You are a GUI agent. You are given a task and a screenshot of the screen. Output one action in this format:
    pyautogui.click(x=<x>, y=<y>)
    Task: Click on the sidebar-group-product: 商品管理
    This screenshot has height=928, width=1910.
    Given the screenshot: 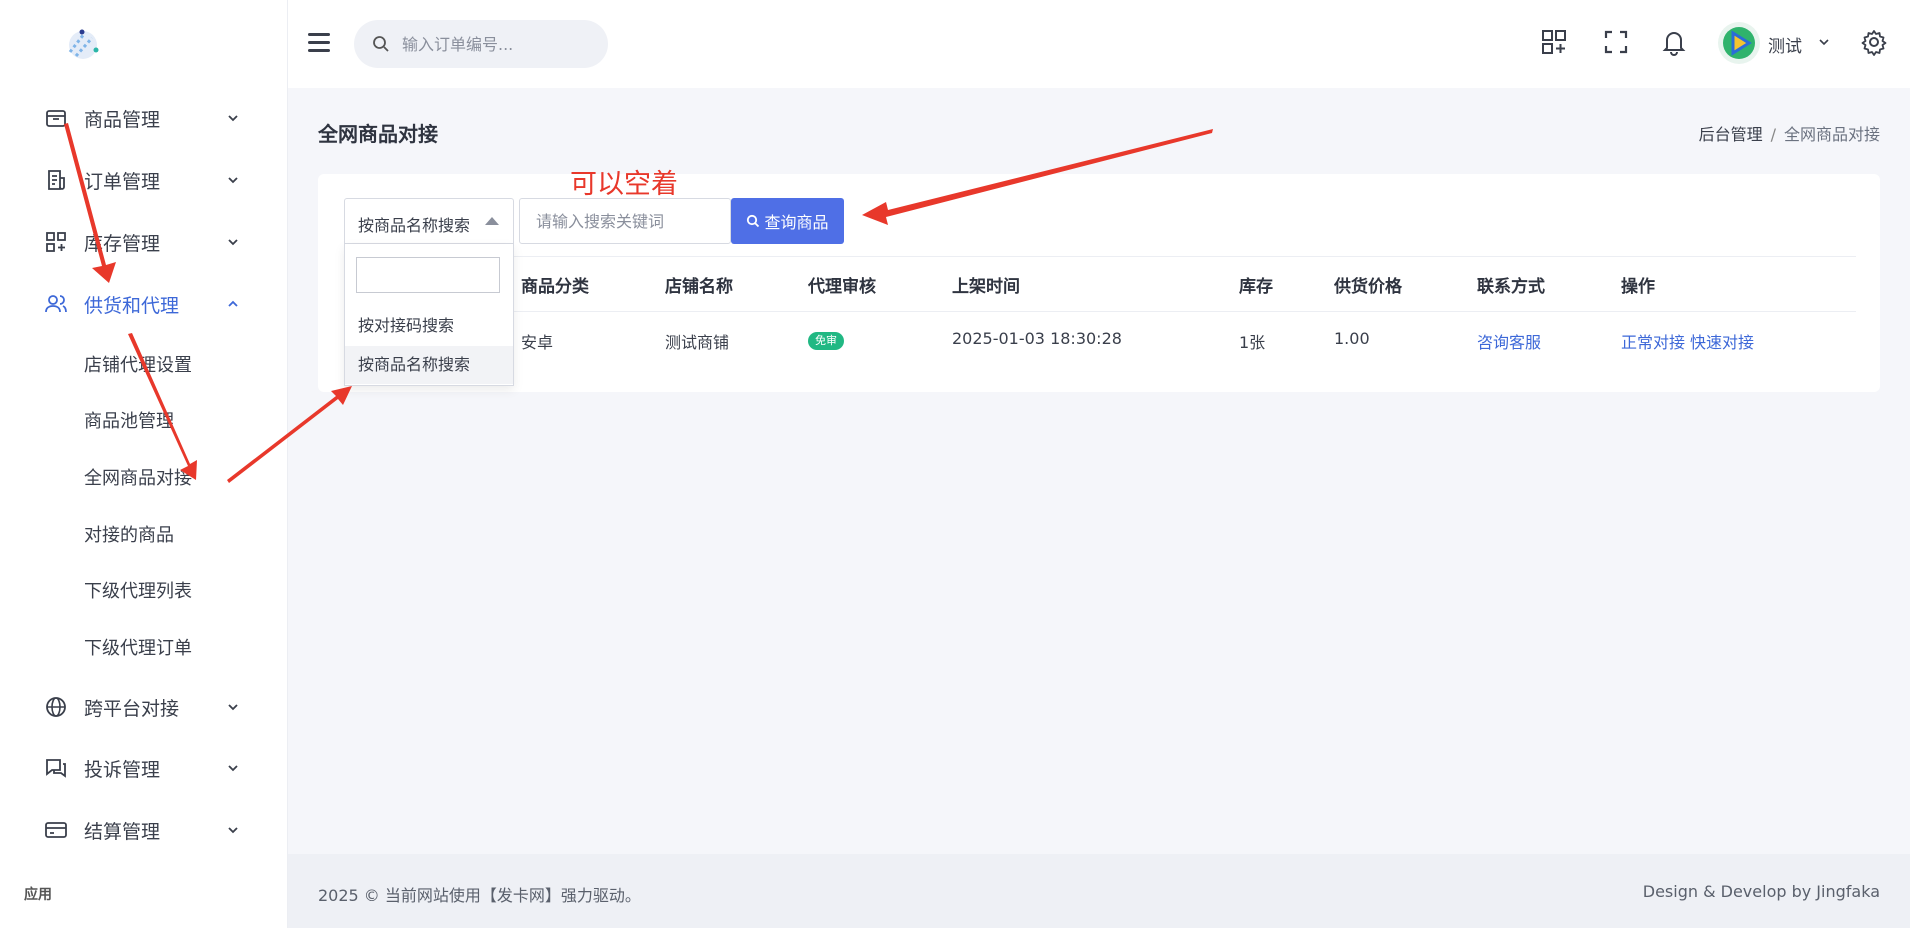 What is the action you would take?
    pyautogui.click(x=144, y=118)
    